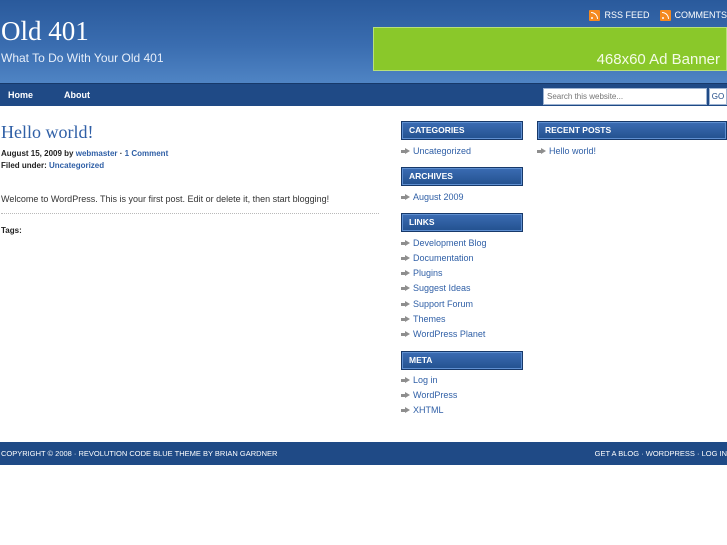 The width and height of the screenshot is (727, 545). Describe the element at coordinates (449, 334) in the screenshot. I see `sidebar-link-label: WordPress Planet` at that location.